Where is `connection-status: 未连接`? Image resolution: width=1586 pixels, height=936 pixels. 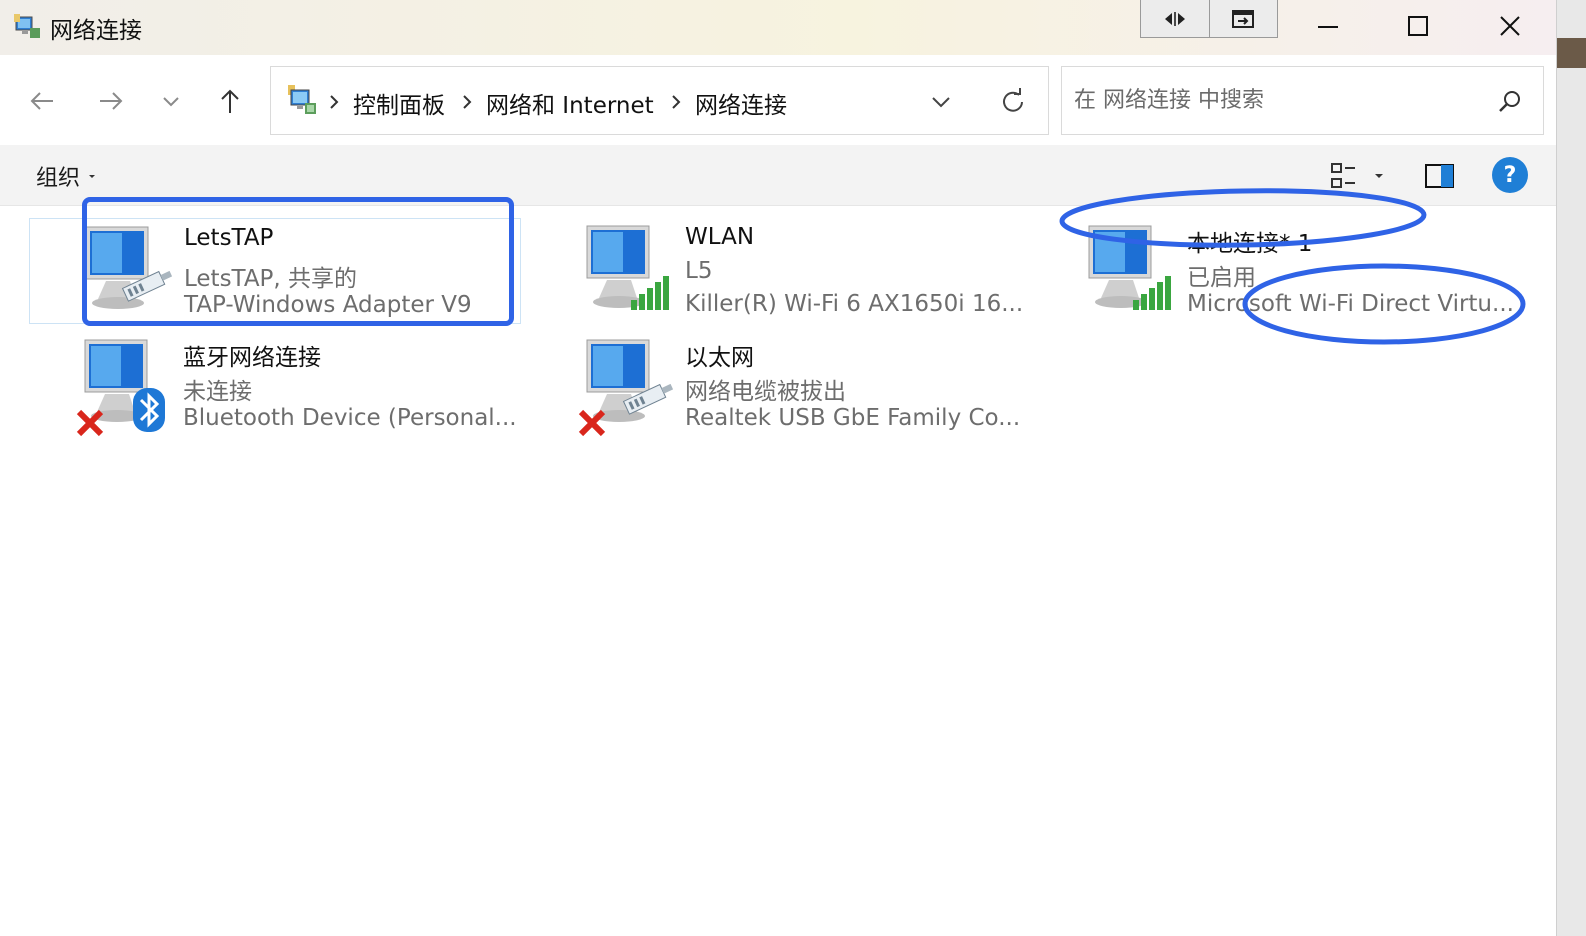 connection-status: 未连接 is located at coordinates (217, 392).